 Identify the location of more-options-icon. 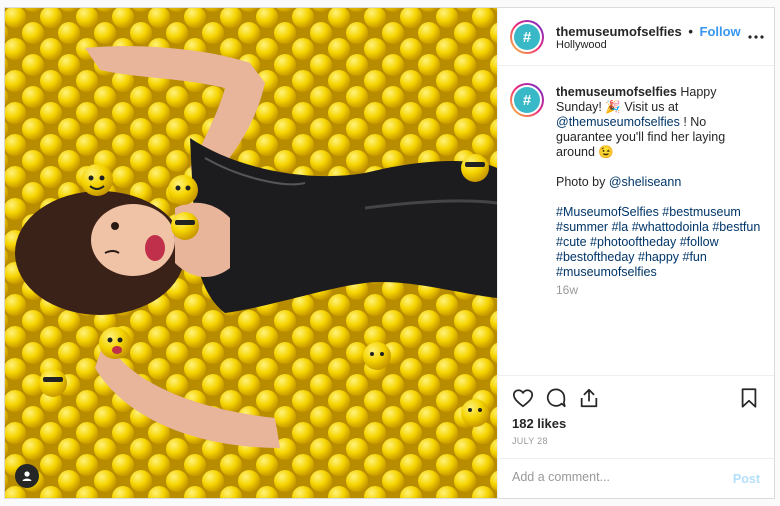
(756, 33).